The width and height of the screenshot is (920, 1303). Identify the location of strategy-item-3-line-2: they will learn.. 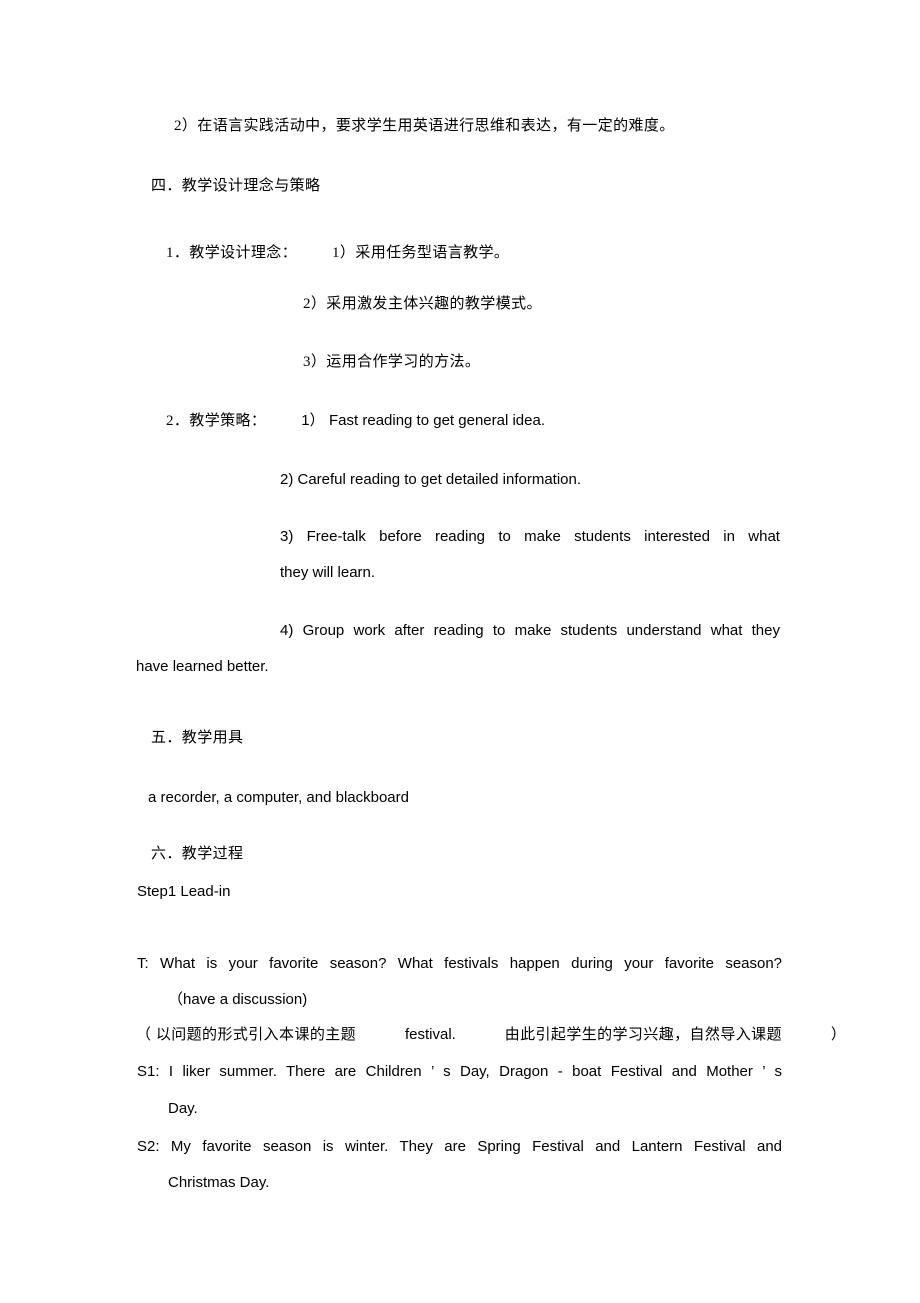
(328, 572).